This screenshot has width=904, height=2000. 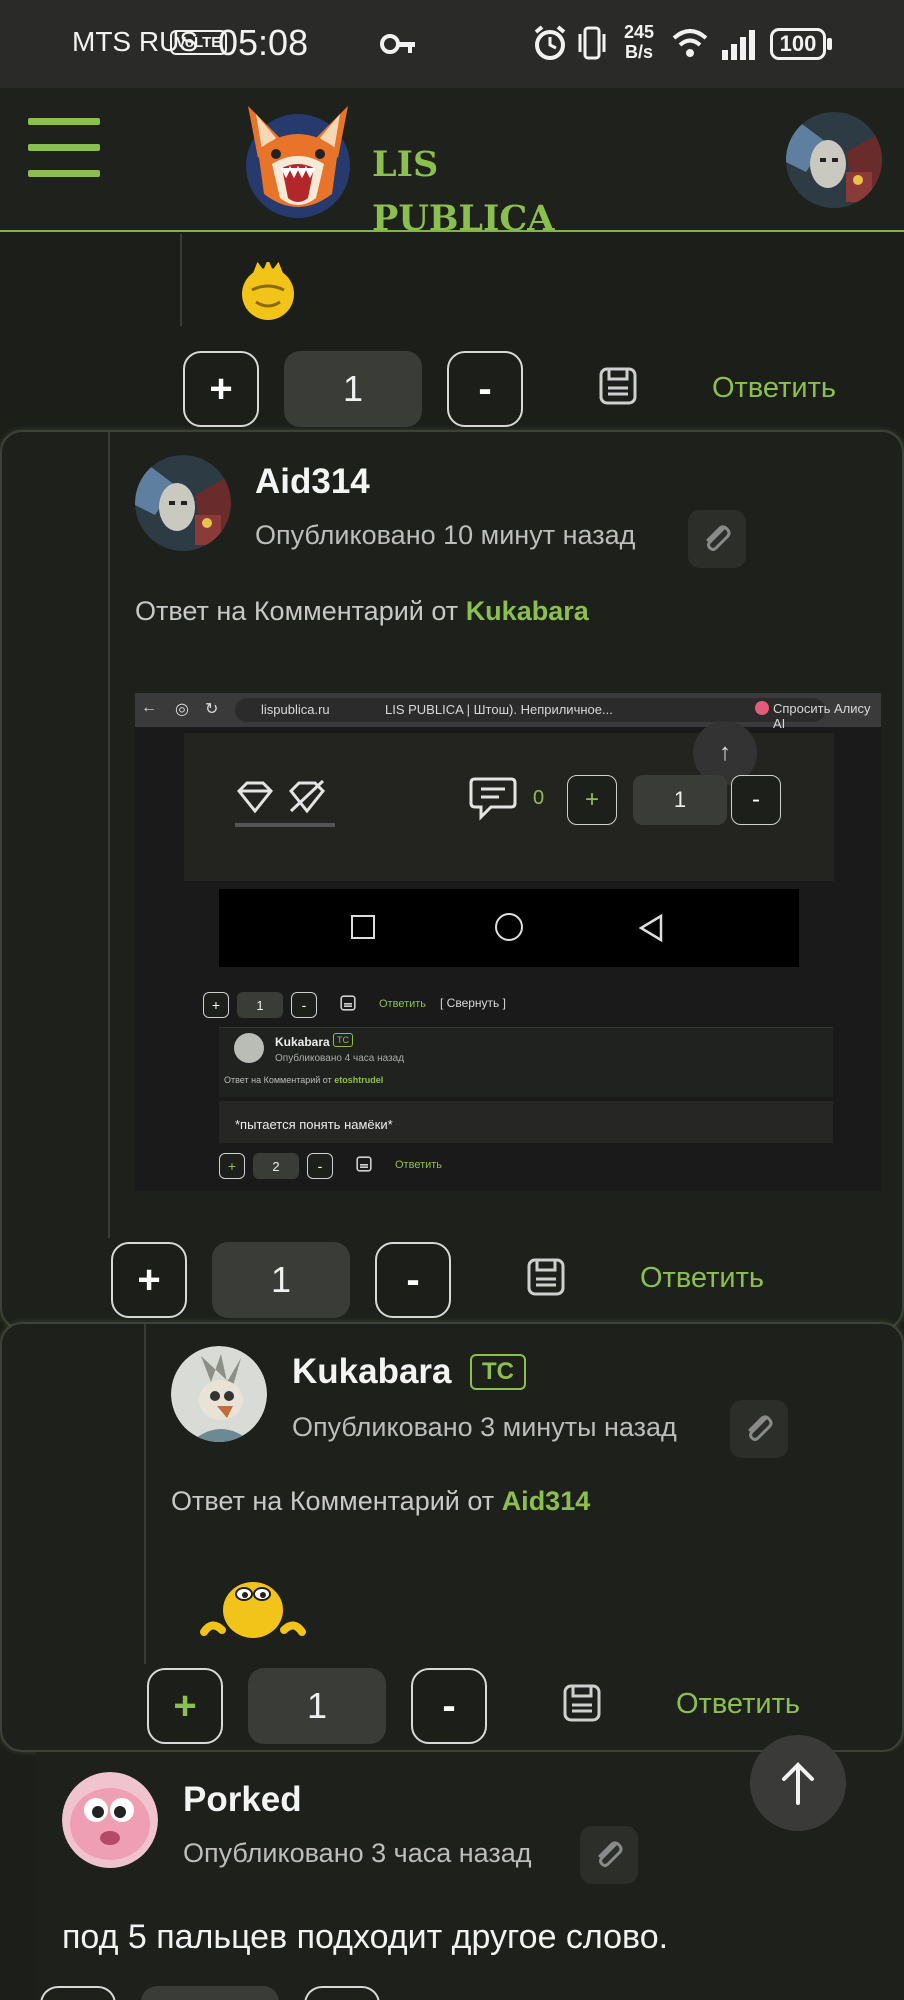 I want to click on inner-timestamp: Опубликовано 4 часа назад, so click(x=340, y=1058).